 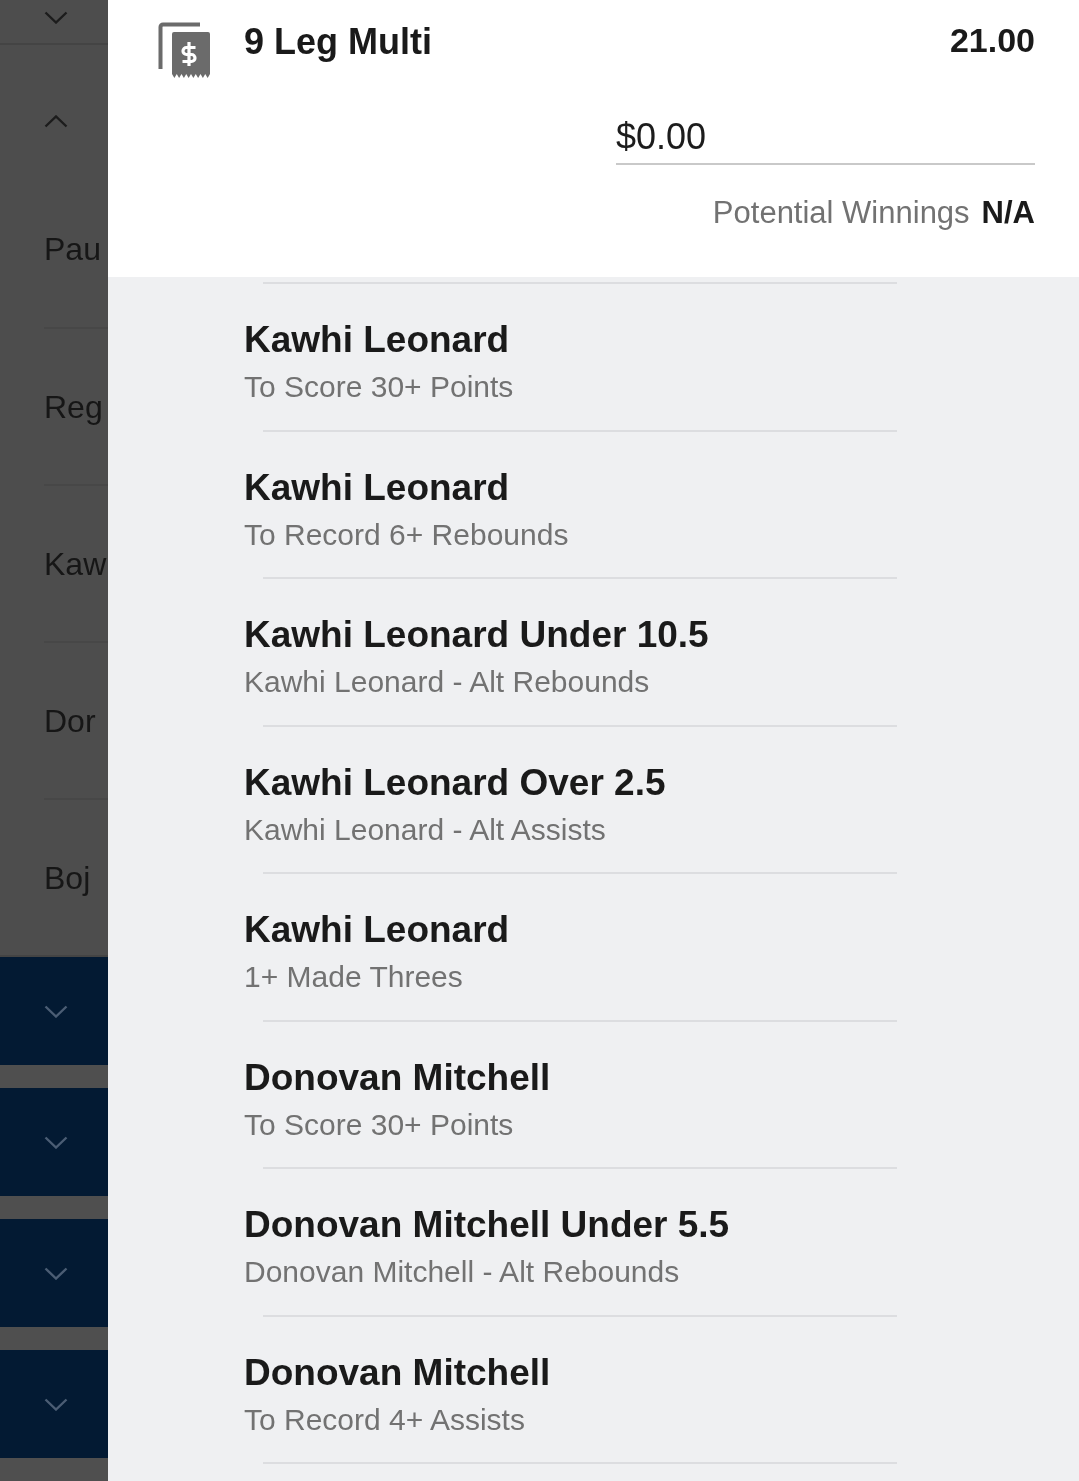 What do you see at coordinates (73, 406) in the screenshot?
I see `menu-item-label: Reg` at bounding box center [73, 406].